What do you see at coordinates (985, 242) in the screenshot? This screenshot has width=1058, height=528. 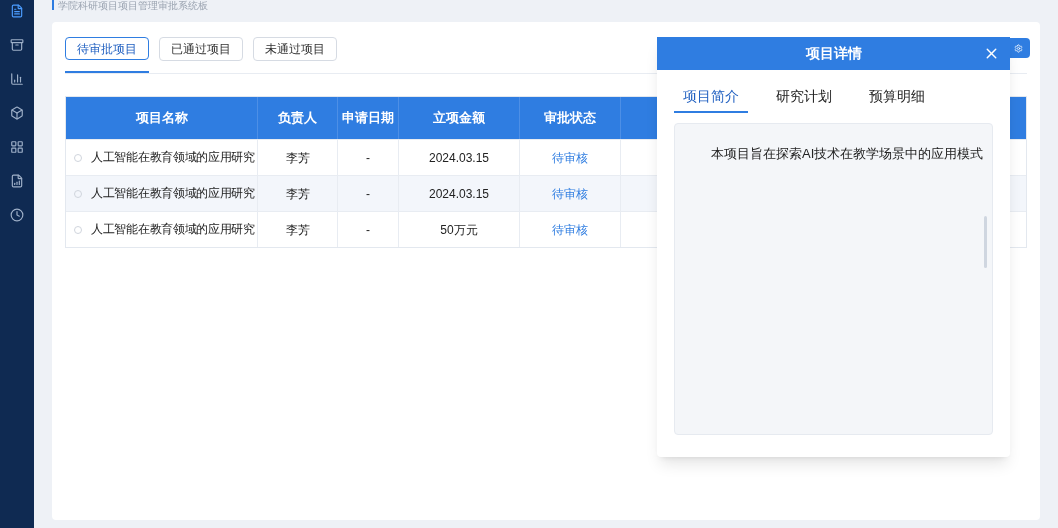 I see `scrollbar` at bounding box center [985, 242].